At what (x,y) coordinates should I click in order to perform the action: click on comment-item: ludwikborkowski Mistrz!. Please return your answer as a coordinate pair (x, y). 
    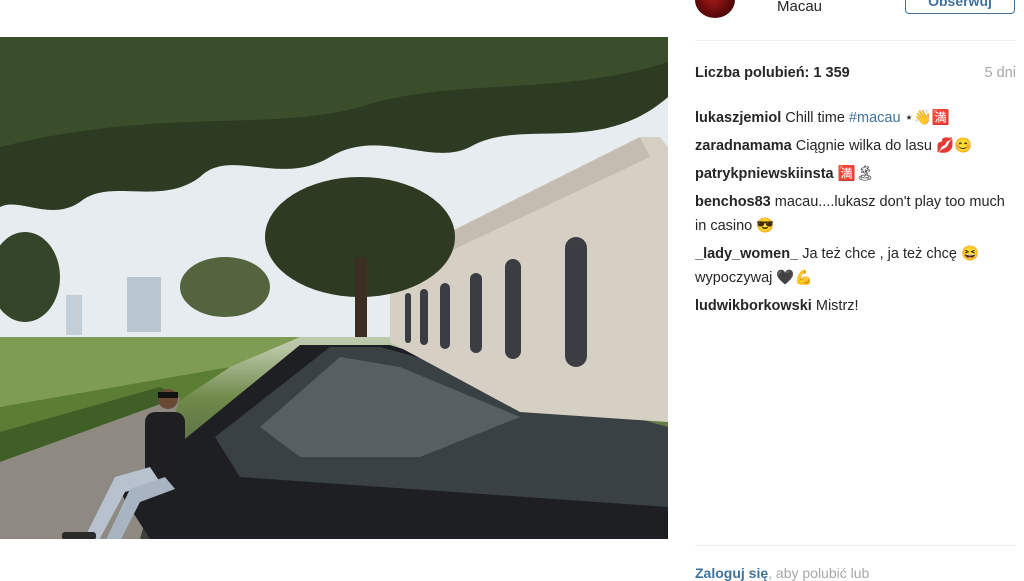
    Looking at the image, I should click on (854, 306).